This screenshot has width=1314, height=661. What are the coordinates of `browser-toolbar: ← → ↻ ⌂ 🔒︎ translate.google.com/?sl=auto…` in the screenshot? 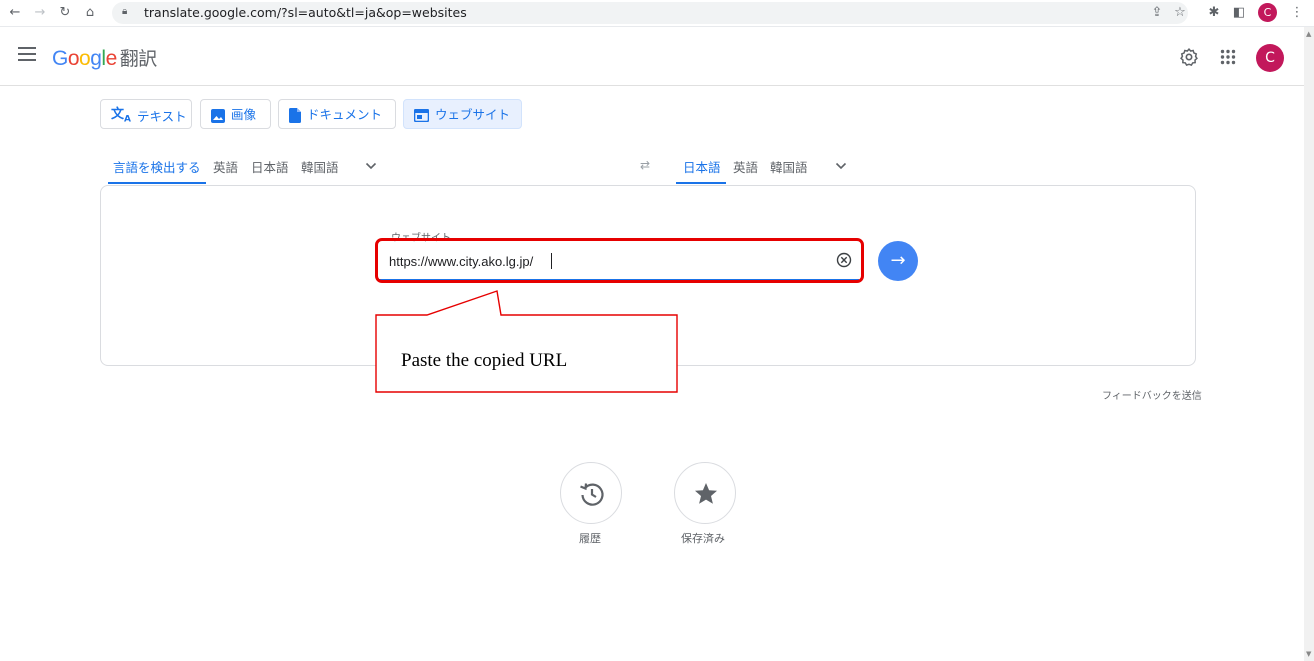 It's located at (657, 13).